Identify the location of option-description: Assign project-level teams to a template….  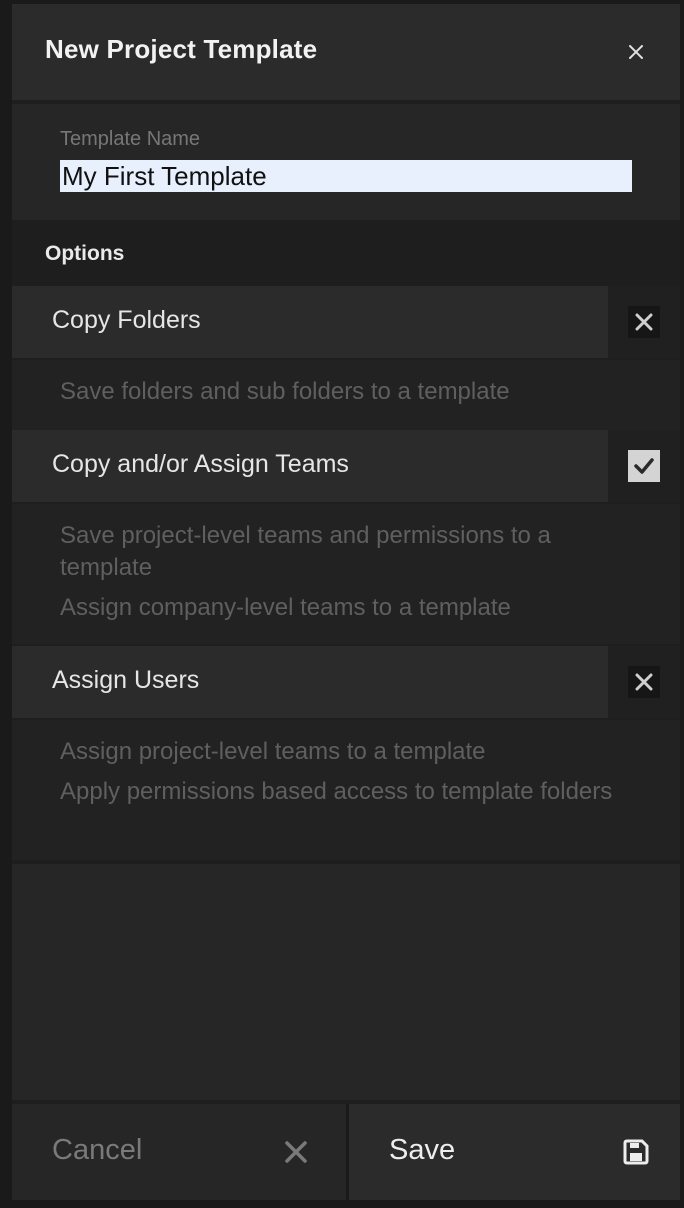
(346, 790).